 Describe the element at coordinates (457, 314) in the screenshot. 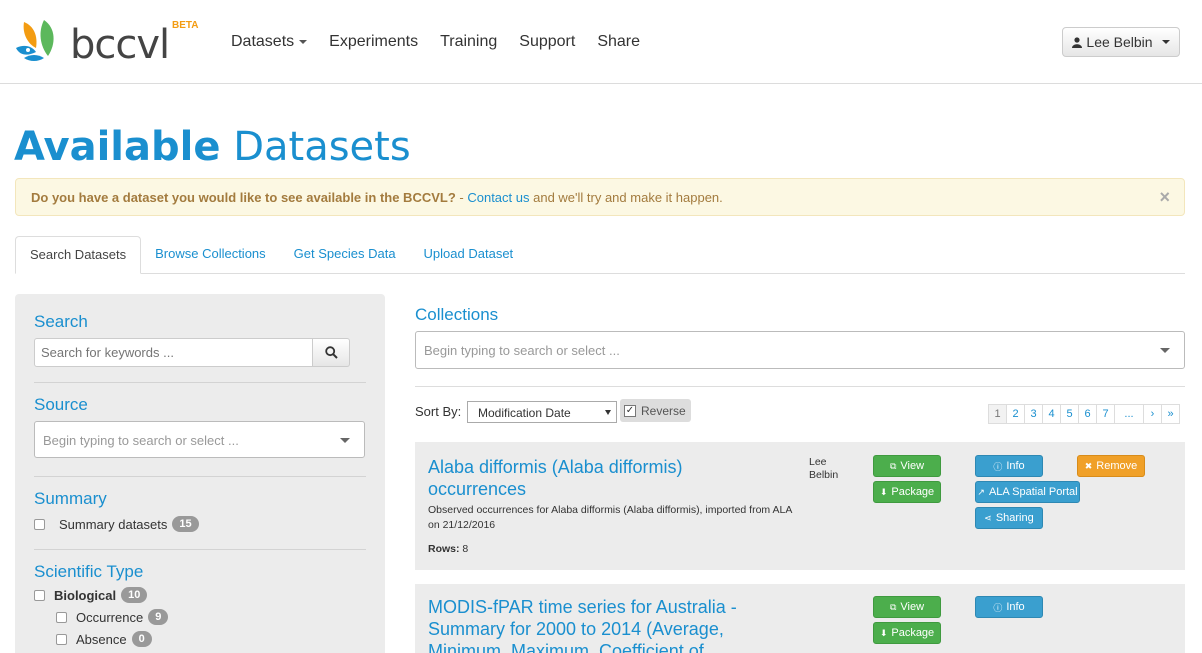

I see `collections-heading: Collections` at that location.